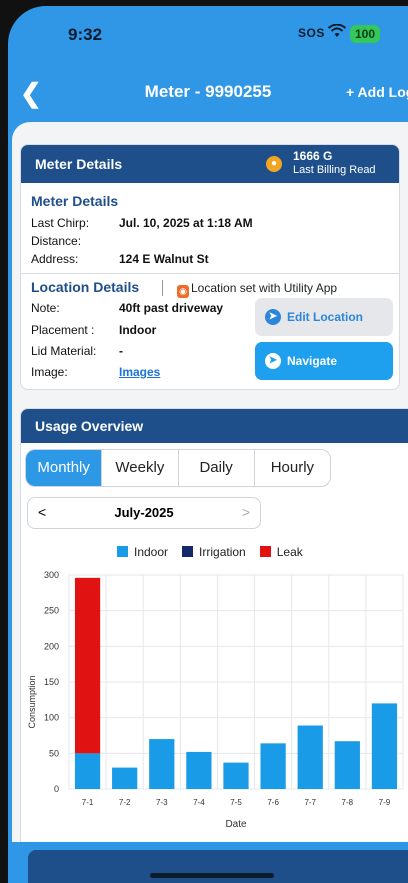 Image resolution: width=408 pixels, height=883 pixels. Describe the element at coordinates (51, 575) in the screenshot. I see `y-tick-label: 300` at that location.